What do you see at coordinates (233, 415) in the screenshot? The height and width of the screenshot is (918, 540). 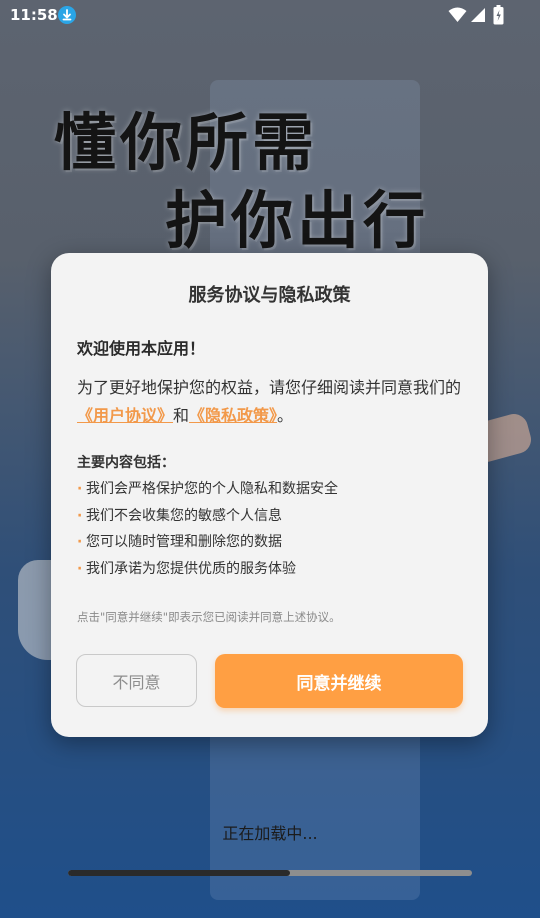 I see `privacy-policy-link: 《隐私政策》` at bounding box center [233, 415].